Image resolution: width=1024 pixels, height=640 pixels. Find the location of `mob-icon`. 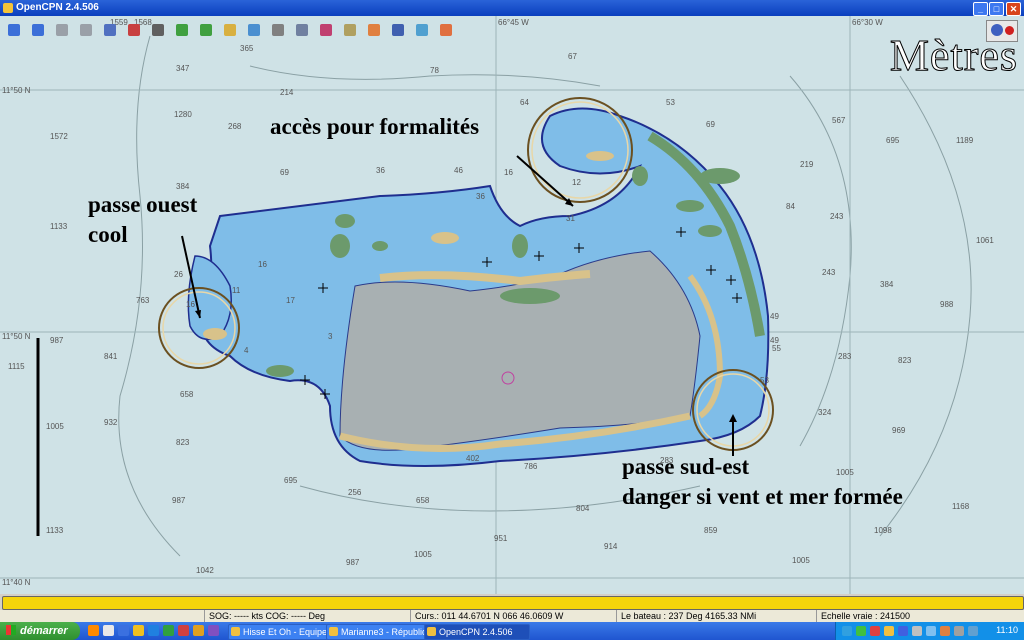

mob-icon is located at coordinates (374, 30).